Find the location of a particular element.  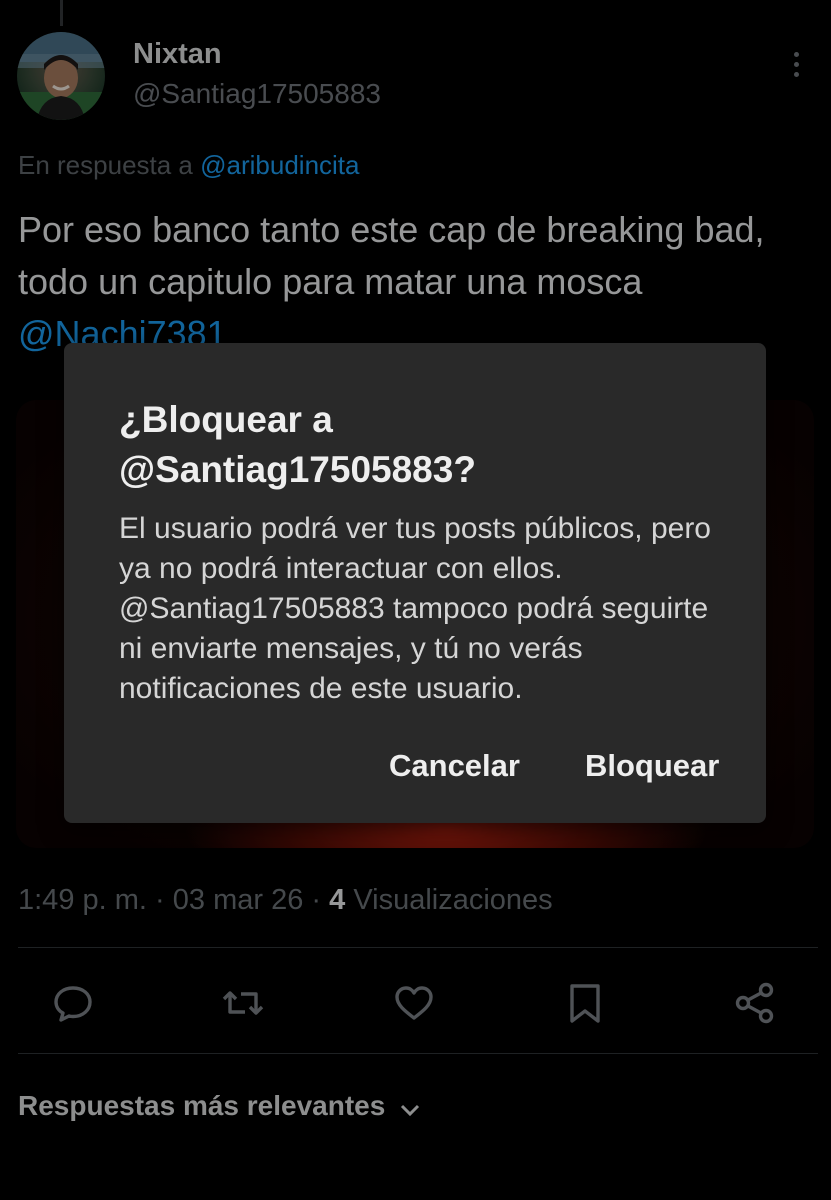

dialog-title-line2: @Santiag17505883? is located at coordinates (297, 469).